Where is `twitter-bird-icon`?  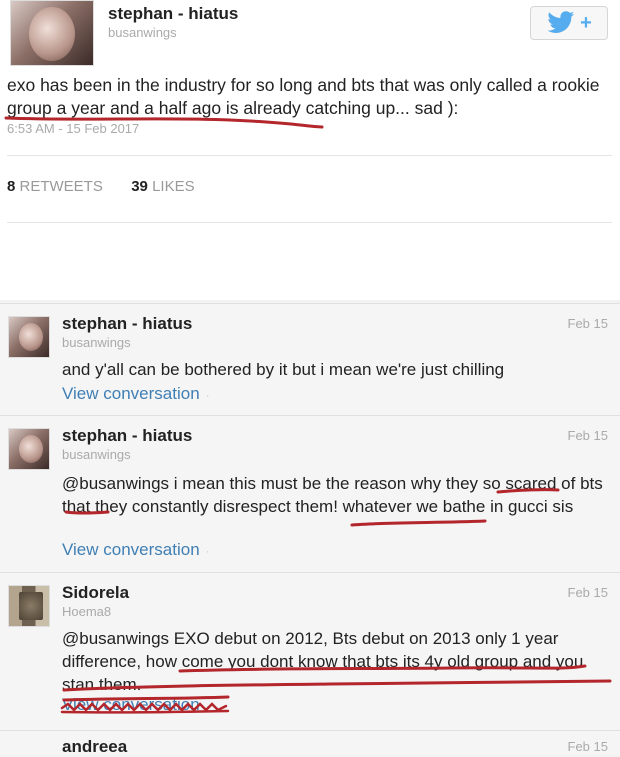 twitter-bird-icon is located at coordinates (561, 22).